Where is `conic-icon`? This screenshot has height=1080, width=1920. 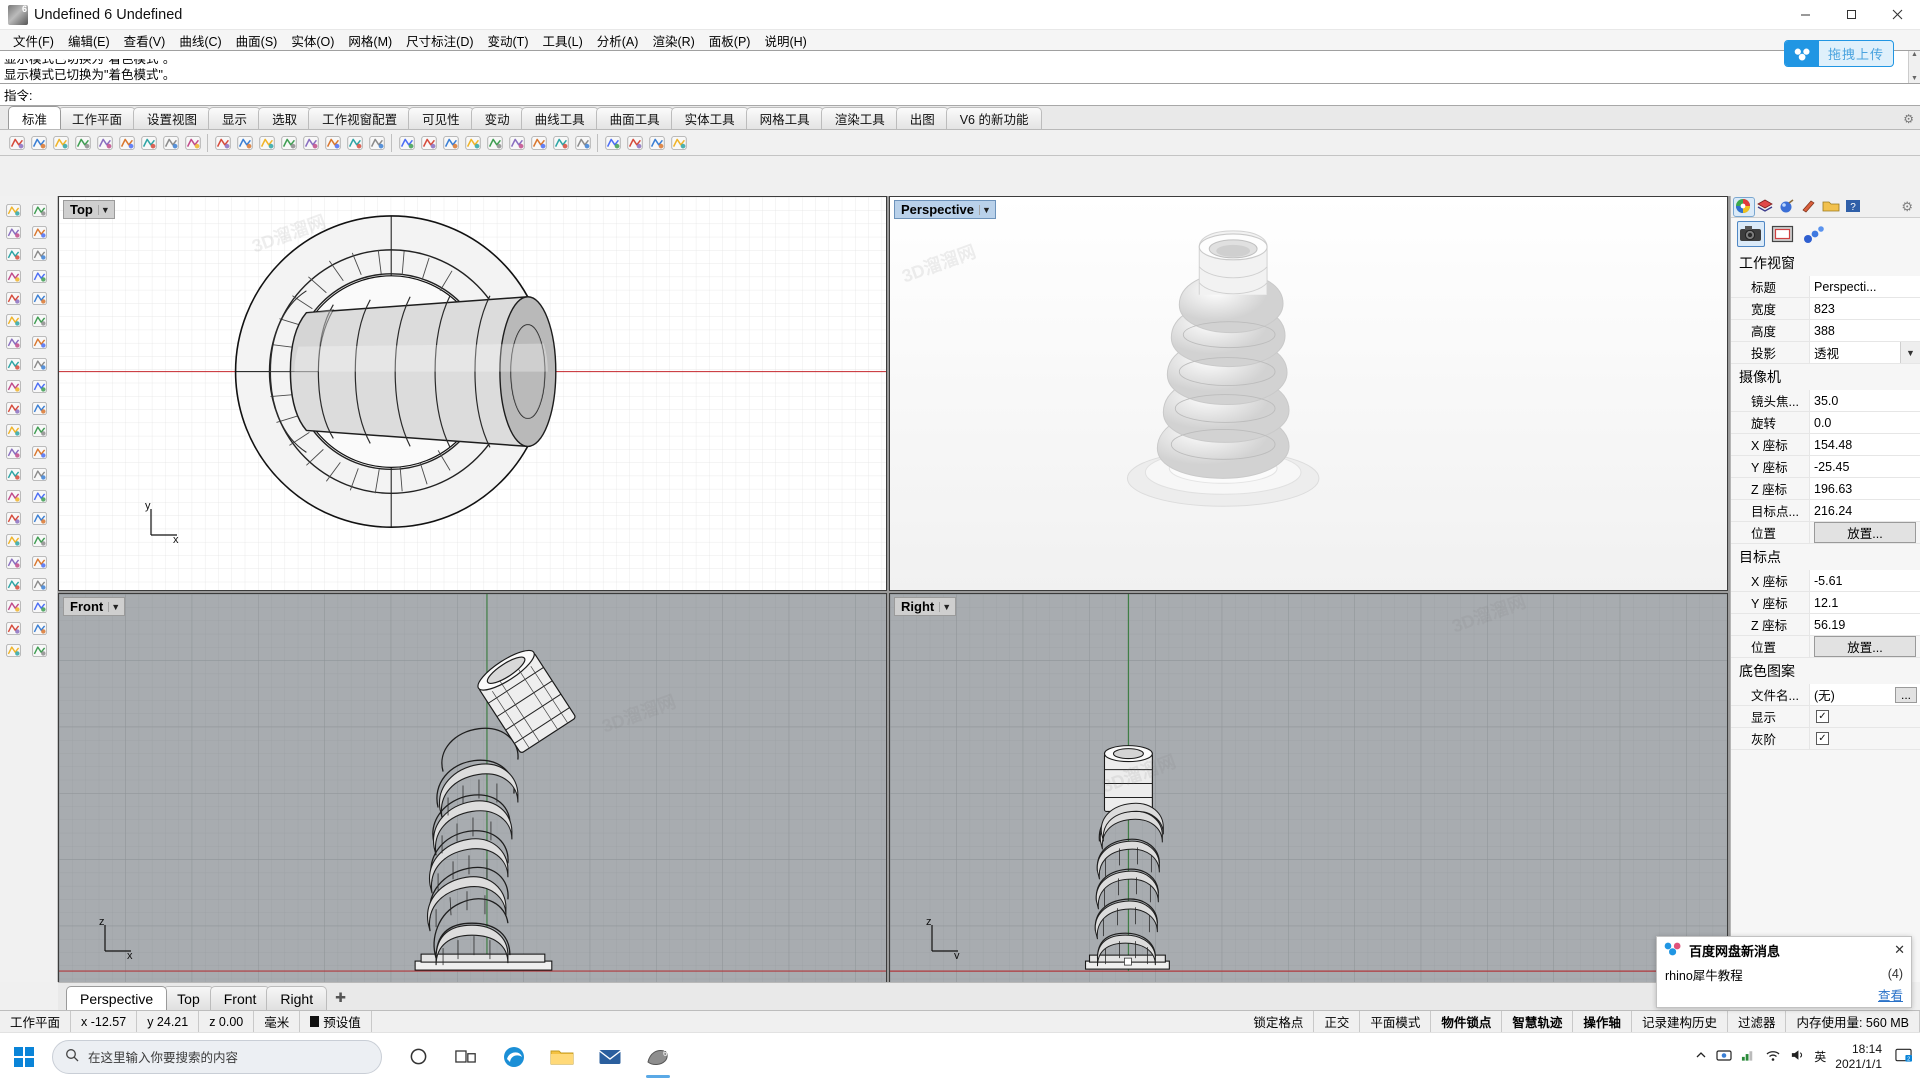
conic-icon is located at coordinates (39, 342).